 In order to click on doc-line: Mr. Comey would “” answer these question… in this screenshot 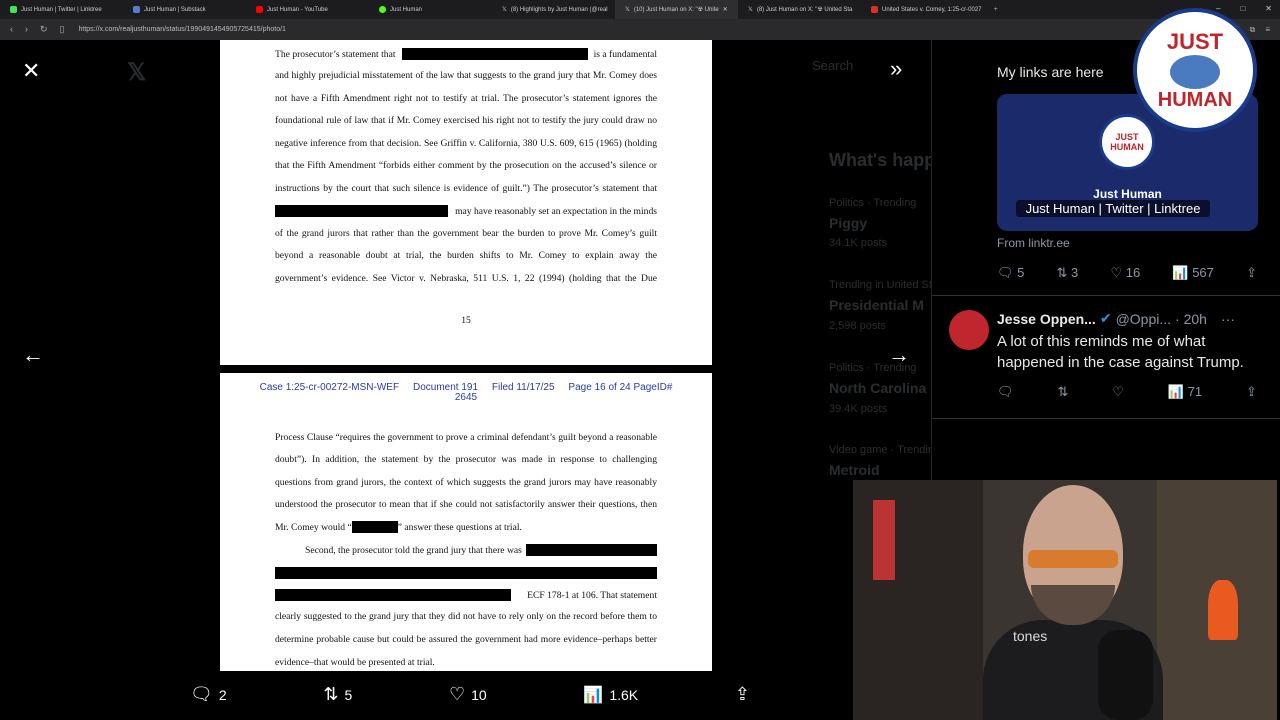, I will do `click(398, 527)`.